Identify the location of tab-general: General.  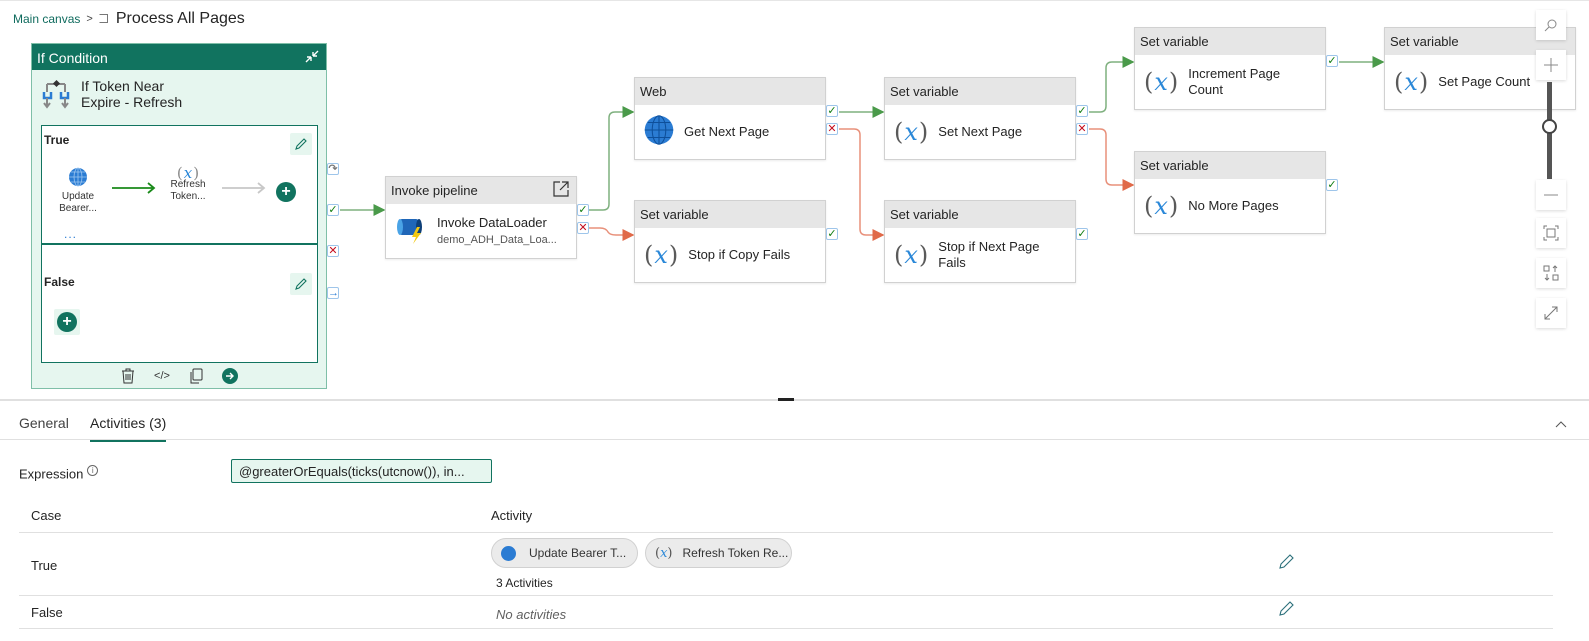
(44, 423).